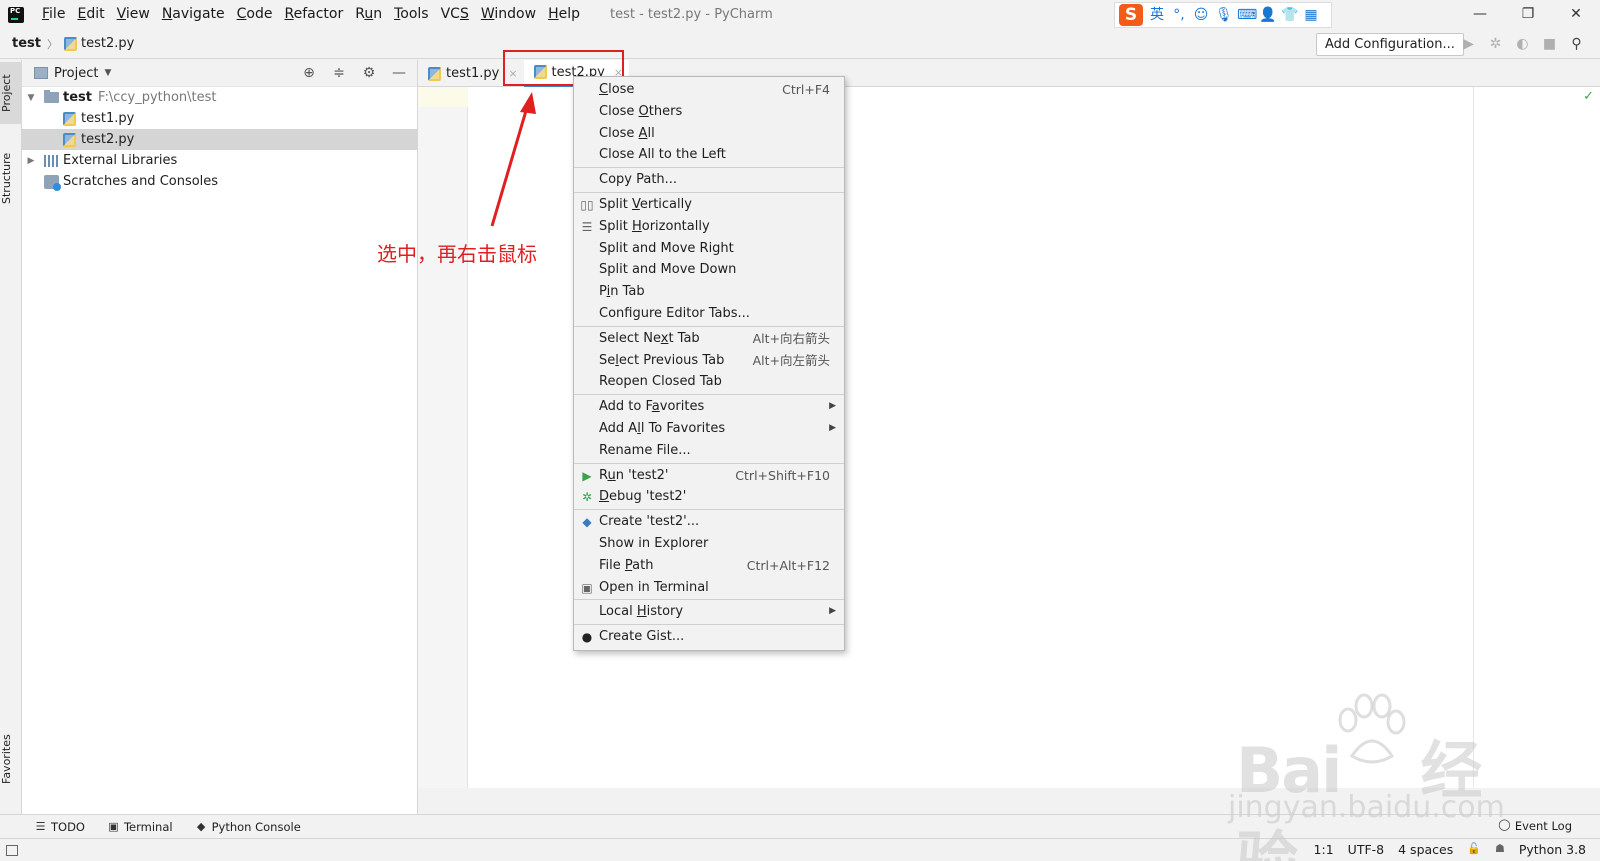  Describe the element at coordinates (1289, 15) in the screenshot. I see `skin-shirt-icon: 👕` at that location.